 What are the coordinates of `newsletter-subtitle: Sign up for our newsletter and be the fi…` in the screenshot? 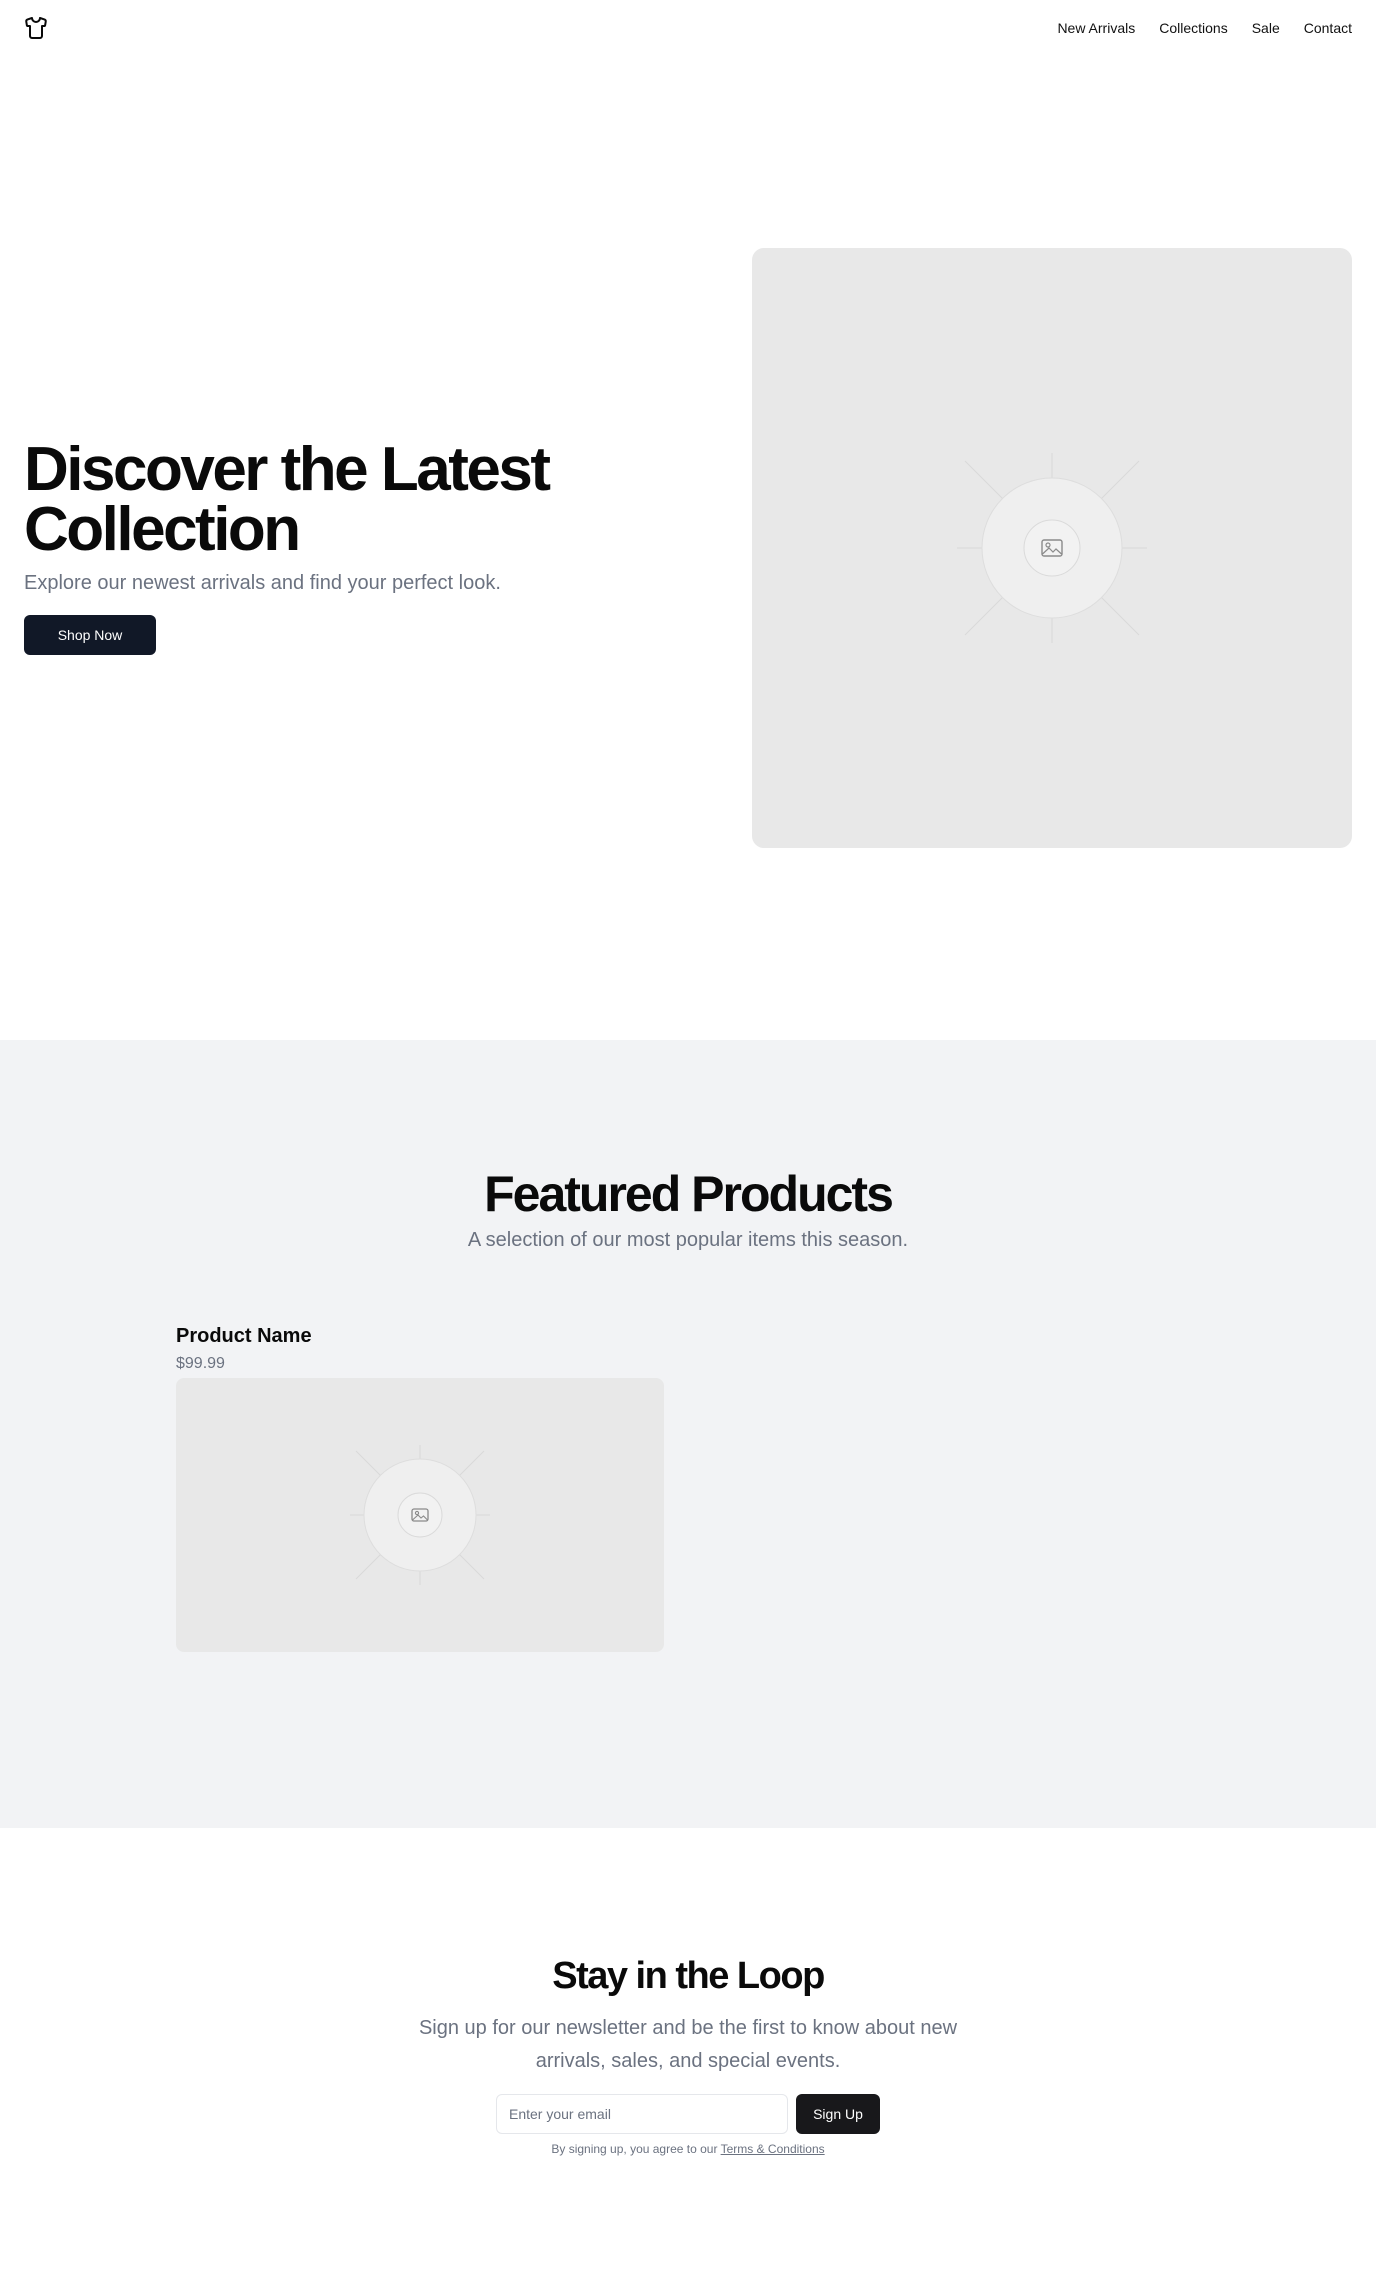 It's located at (688, 2044).